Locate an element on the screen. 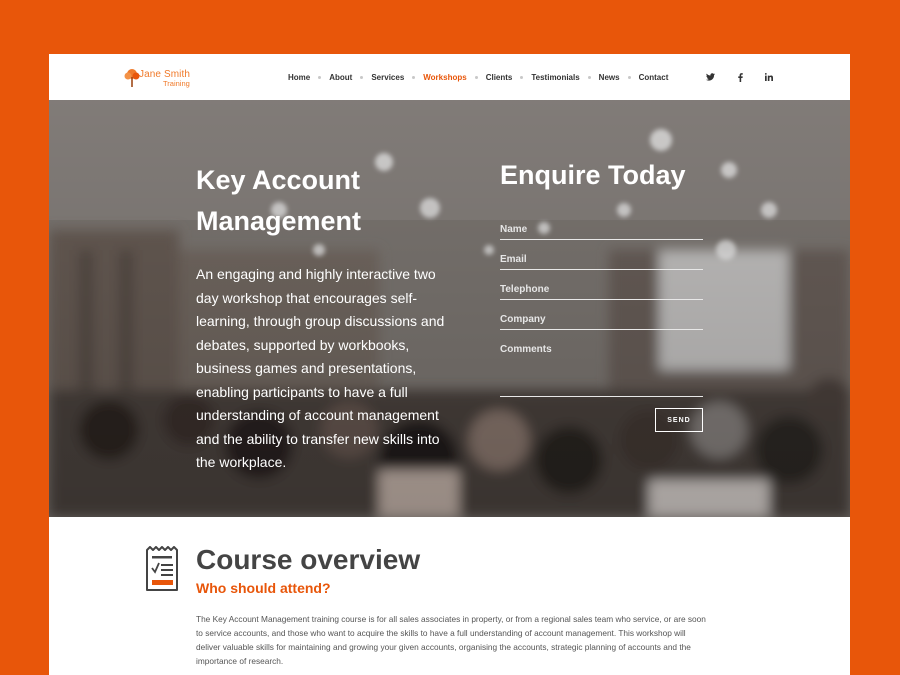 The width and height of the screenshot is (900, 675). overview-title: Course overview is located at coordinates (308, 559).